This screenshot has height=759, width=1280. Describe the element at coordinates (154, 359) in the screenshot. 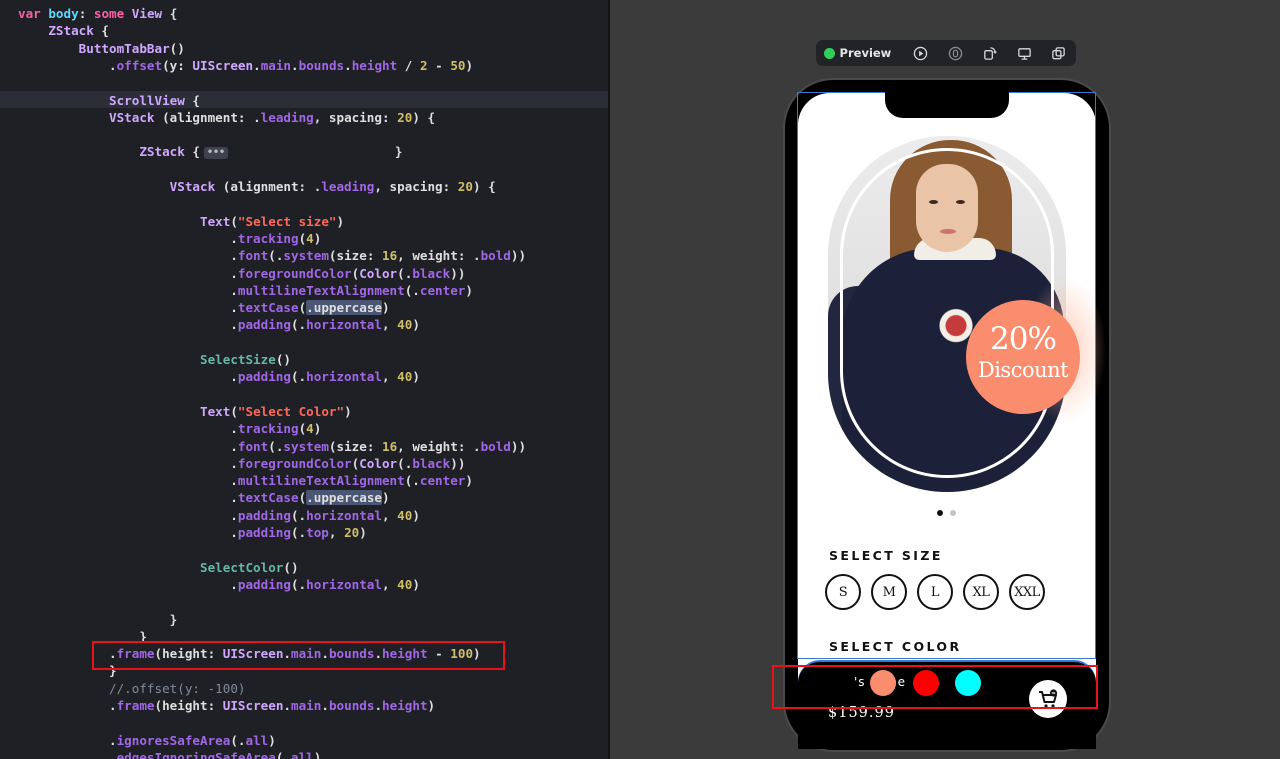

I see `code-line: SelectSize()` at that location.